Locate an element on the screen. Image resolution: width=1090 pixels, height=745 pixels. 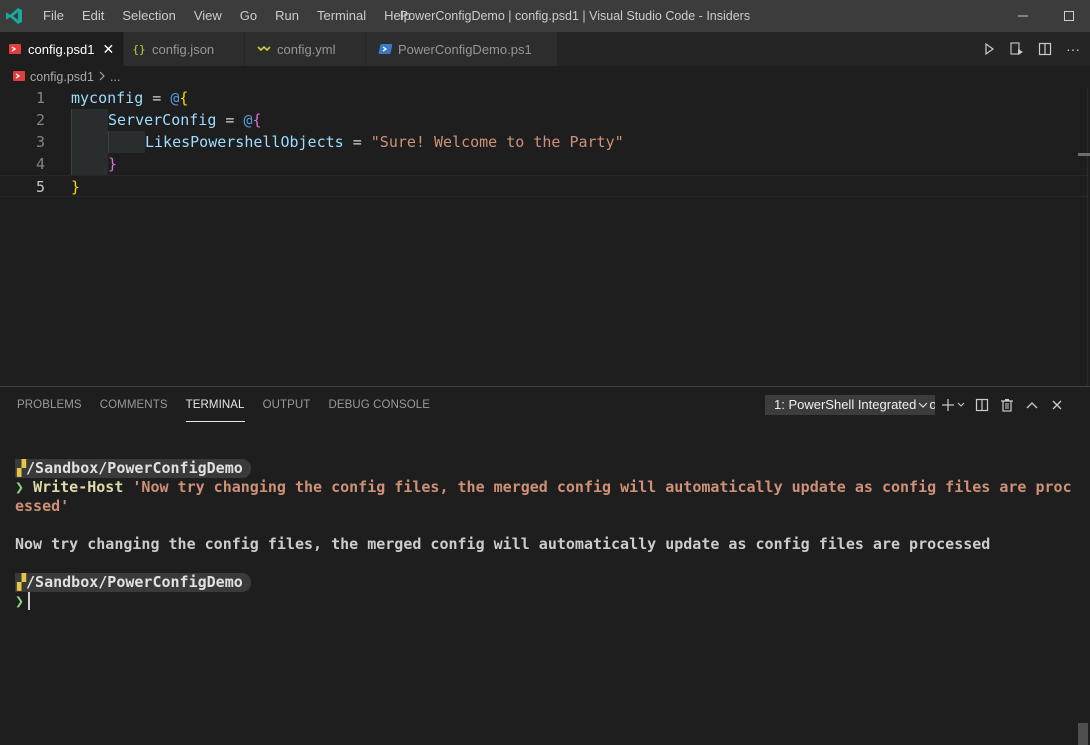
line-number: 2 is located at coordinates (40, 120).